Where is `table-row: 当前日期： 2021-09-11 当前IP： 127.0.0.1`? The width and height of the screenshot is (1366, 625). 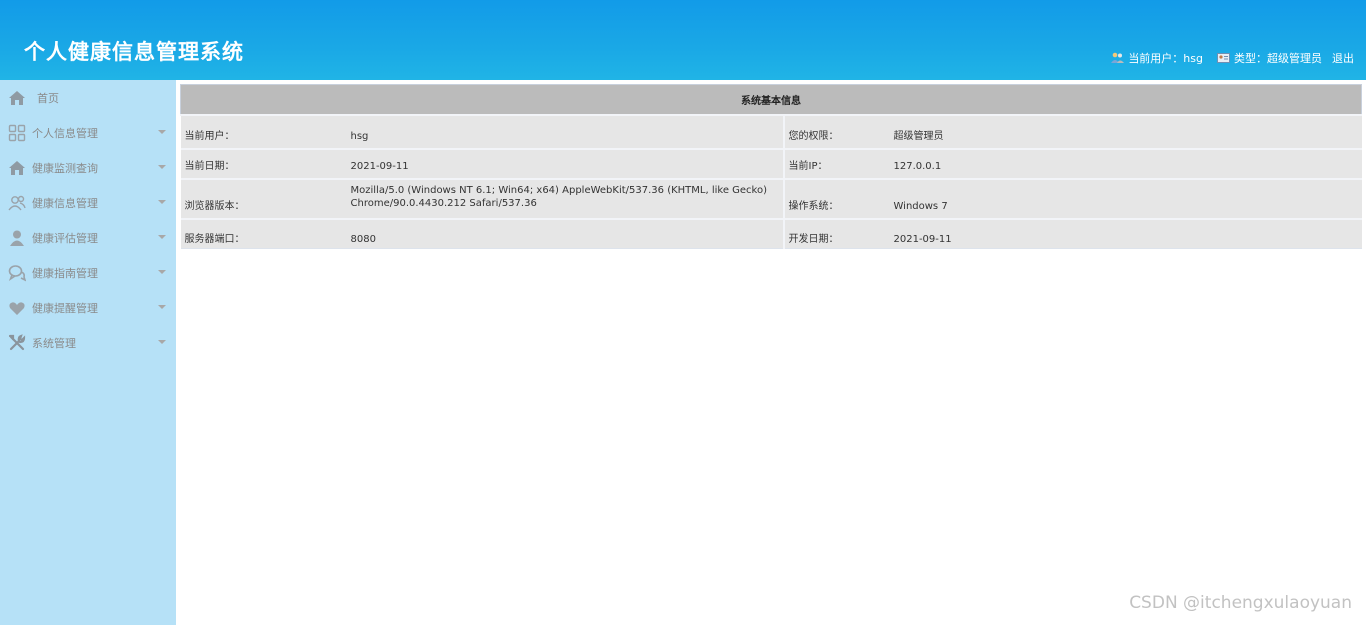
table-row: 当前日期： 2021-09-11 当前IP： 127.0.0.1 is located at coordinates (771, 163).